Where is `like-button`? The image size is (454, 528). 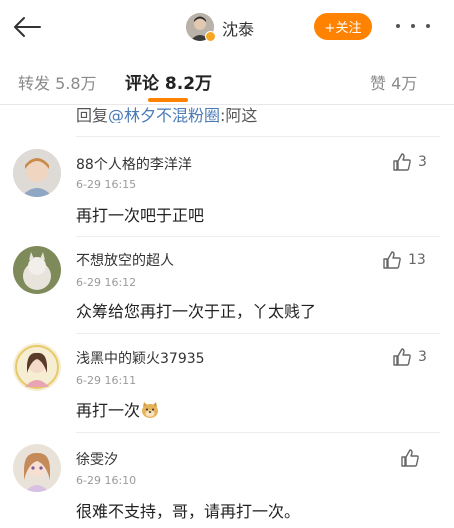 like-button is located at coordinates (413, 458).